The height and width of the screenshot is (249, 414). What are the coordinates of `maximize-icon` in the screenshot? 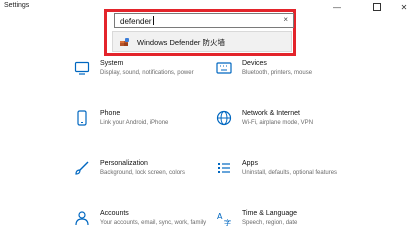 It's located at (377, 7).